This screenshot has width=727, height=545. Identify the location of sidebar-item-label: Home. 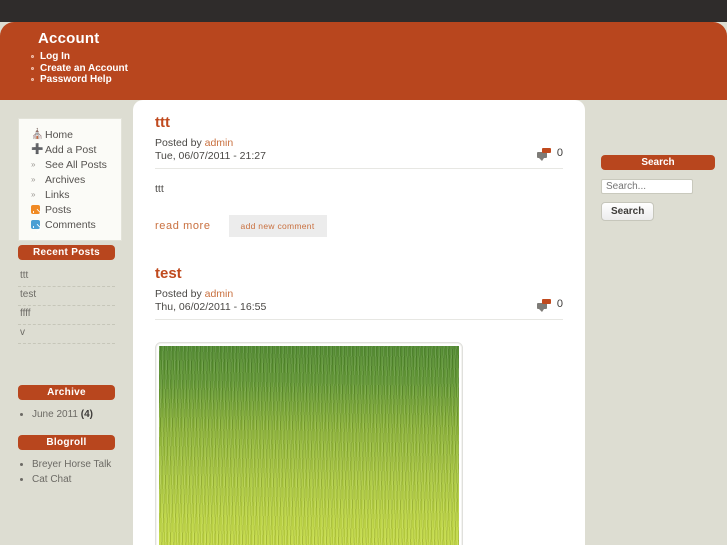
(59, 134).